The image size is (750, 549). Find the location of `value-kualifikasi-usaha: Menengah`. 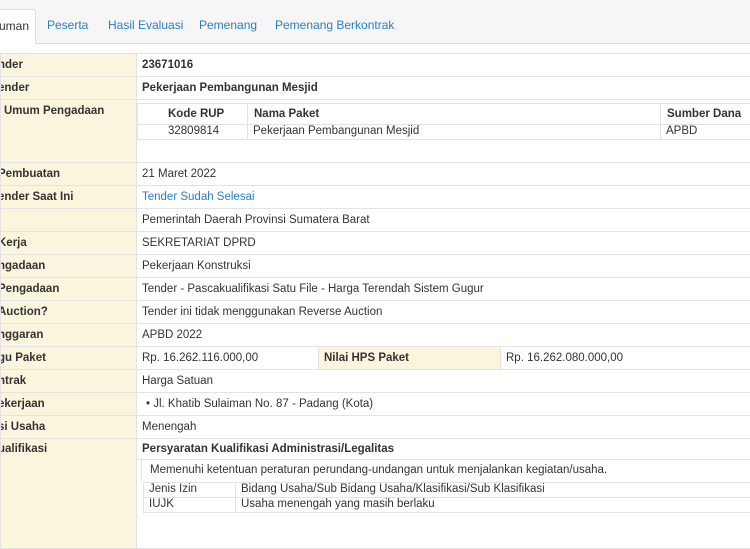

value-kualifikasi-usaha: Menengah is located at coordinates (443, 427).